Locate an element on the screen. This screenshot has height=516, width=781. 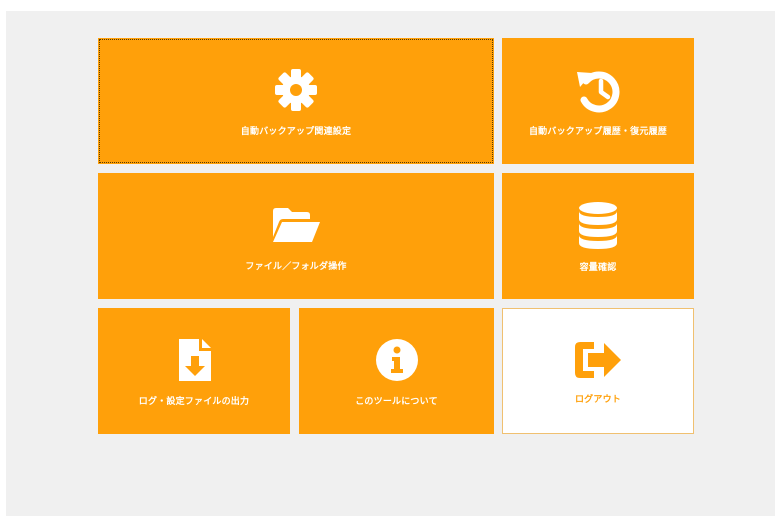
auto-backup-settings-tile: 自動バックアップ関連設定 is located at coordinates (296, 101).